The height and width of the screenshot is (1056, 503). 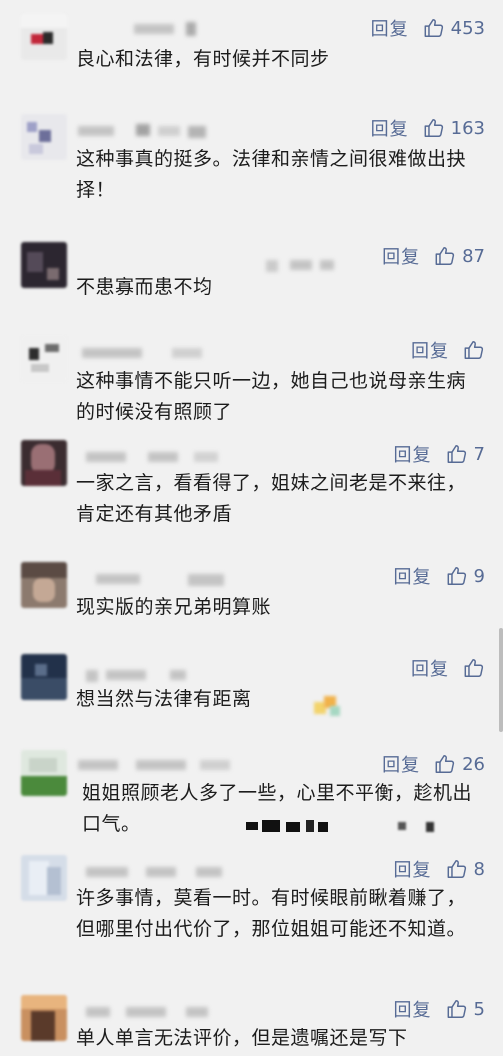 What do you see at coordinates (501, 680) in the screenshot?
I see `scrollbar` at bounding box center [501, 680].